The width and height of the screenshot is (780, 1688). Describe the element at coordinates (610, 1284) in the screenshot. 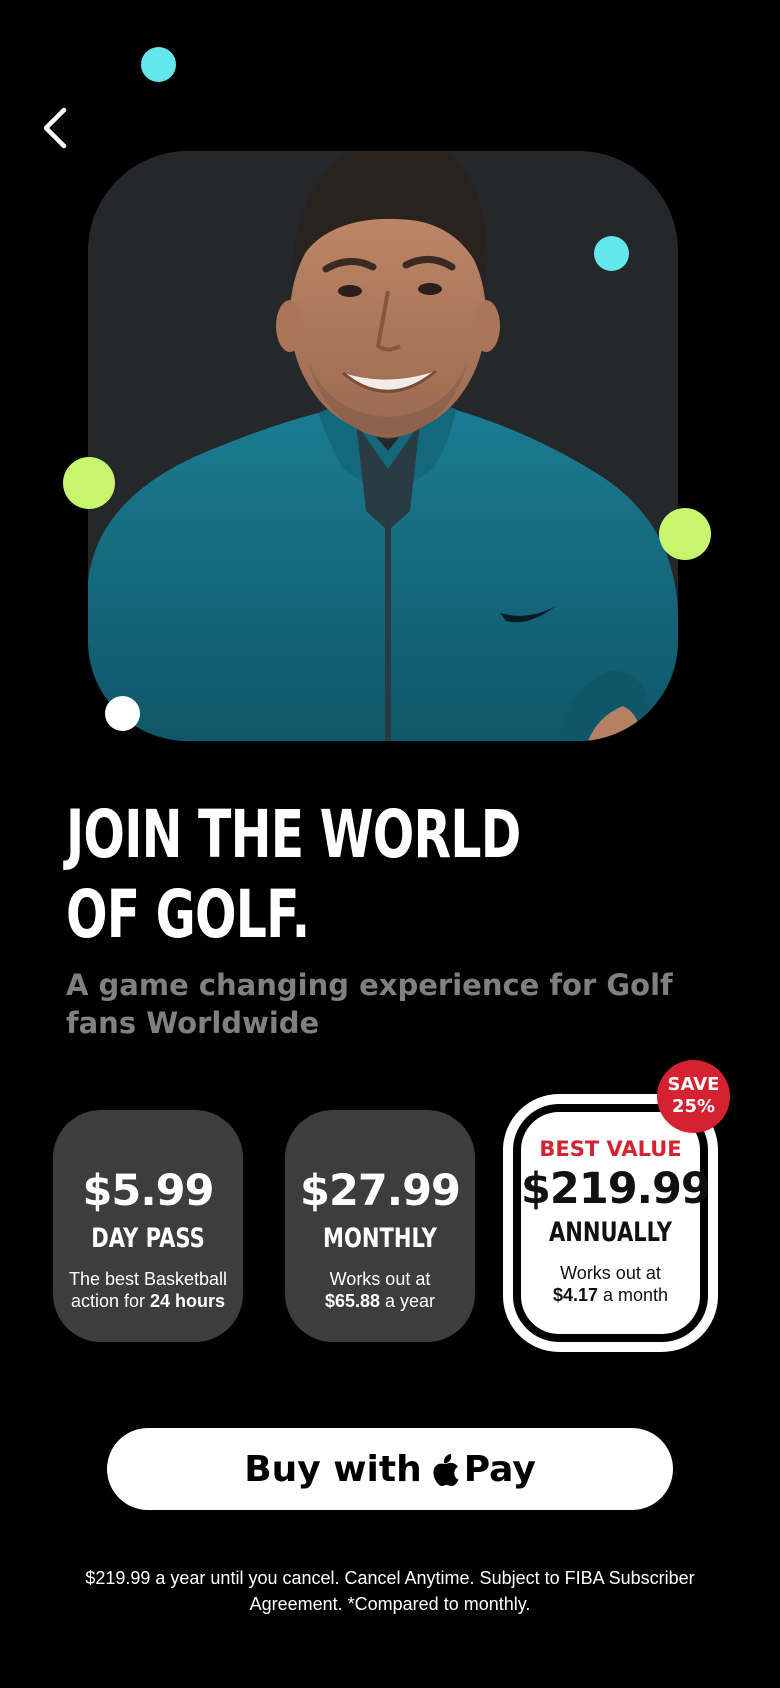

I see `plan-note: Works out at $4.17 a month` at that location.